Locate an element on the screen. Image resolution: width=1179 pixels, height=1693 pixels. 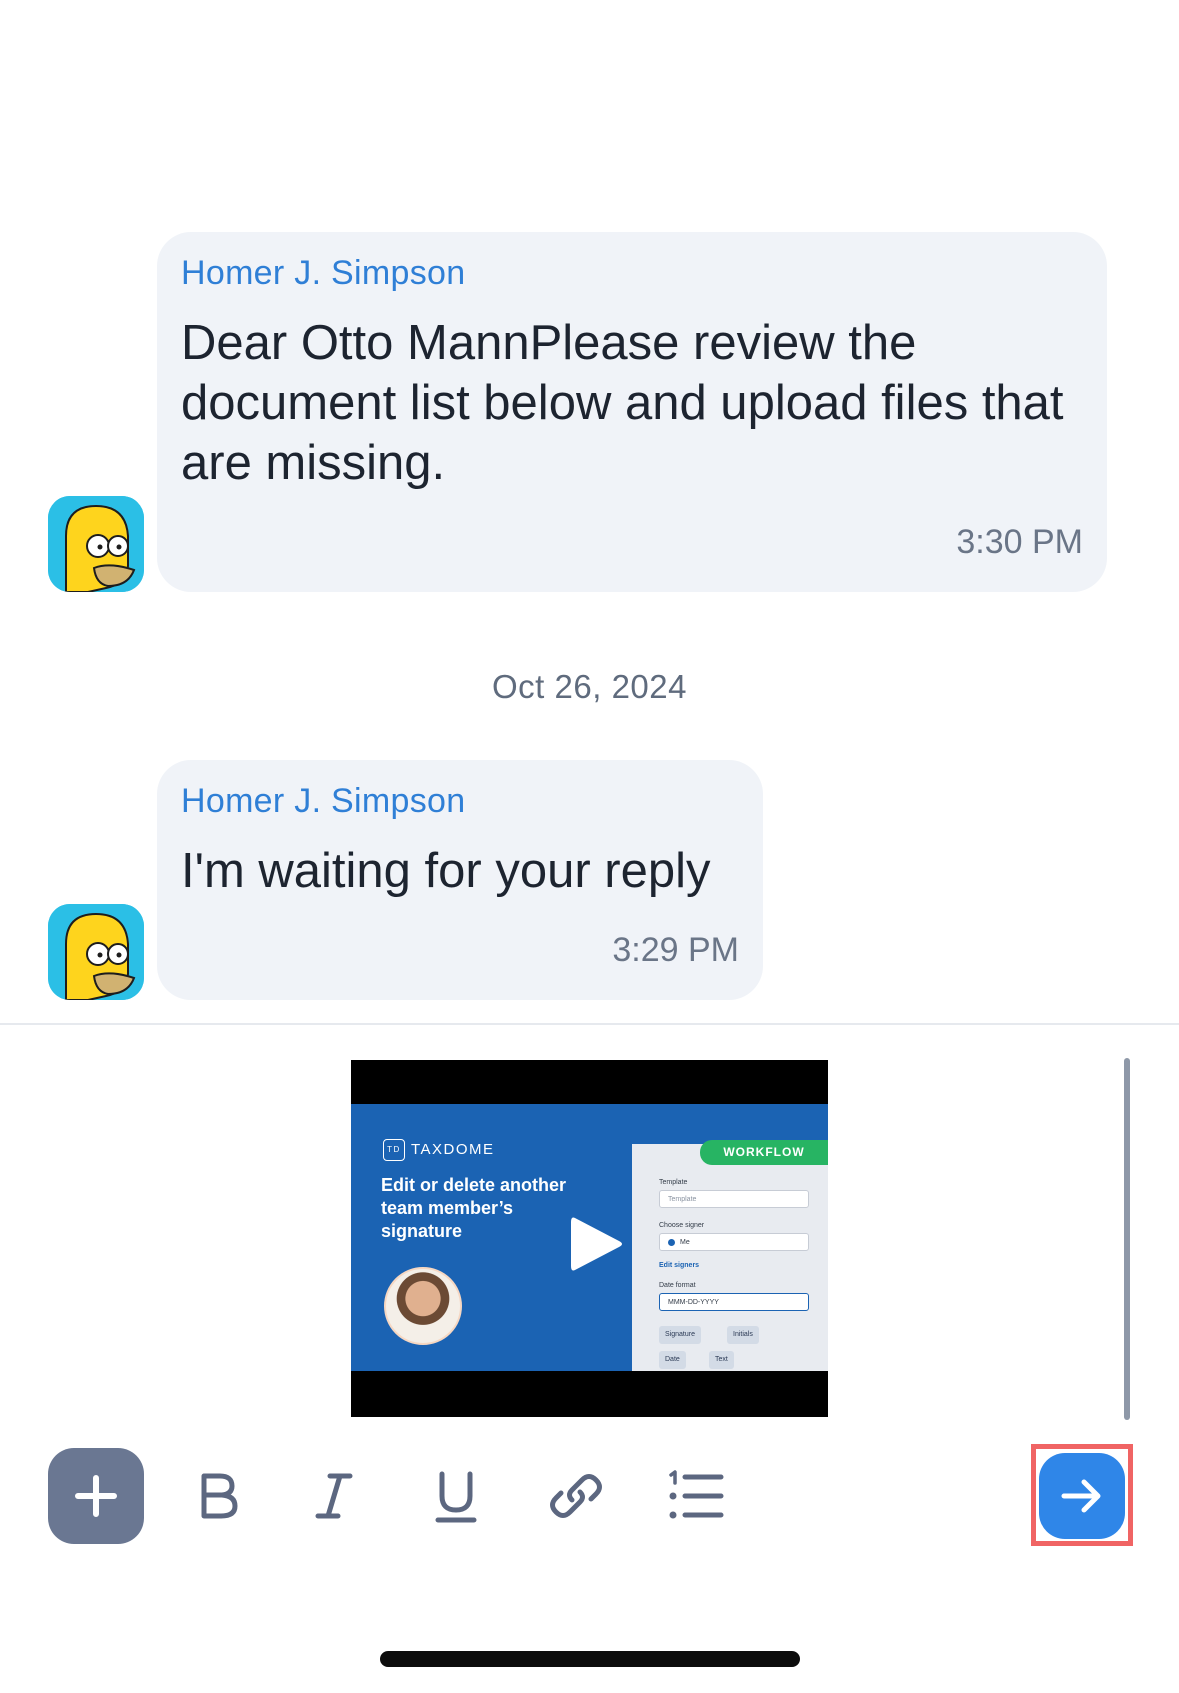
presenter-avatar is located at coordinates (423, 1306).